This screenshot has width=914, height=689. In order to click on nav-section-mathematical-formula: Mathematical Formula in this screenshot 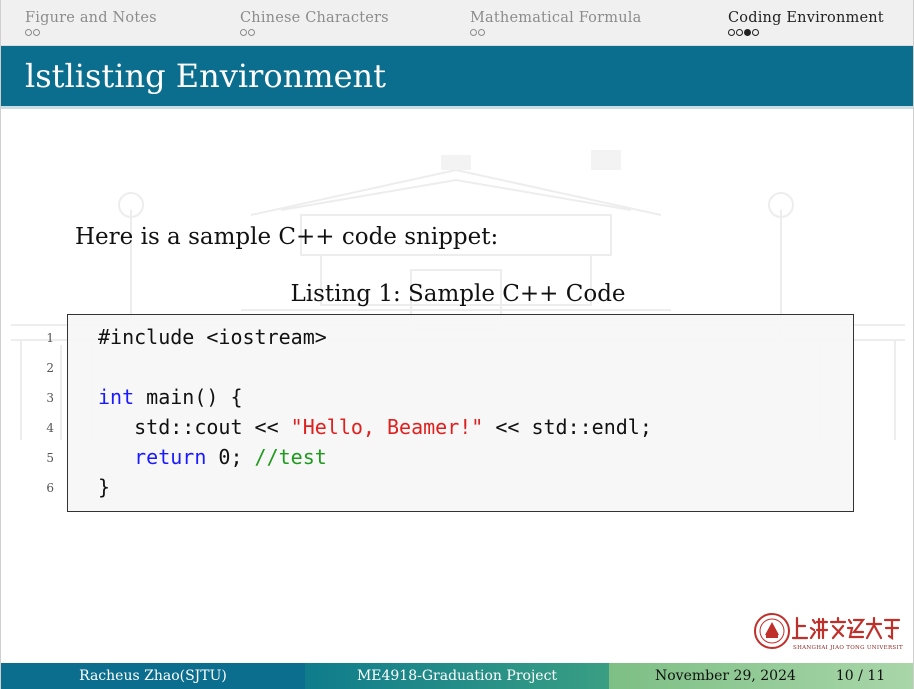, I will do `click(555, 23)`.